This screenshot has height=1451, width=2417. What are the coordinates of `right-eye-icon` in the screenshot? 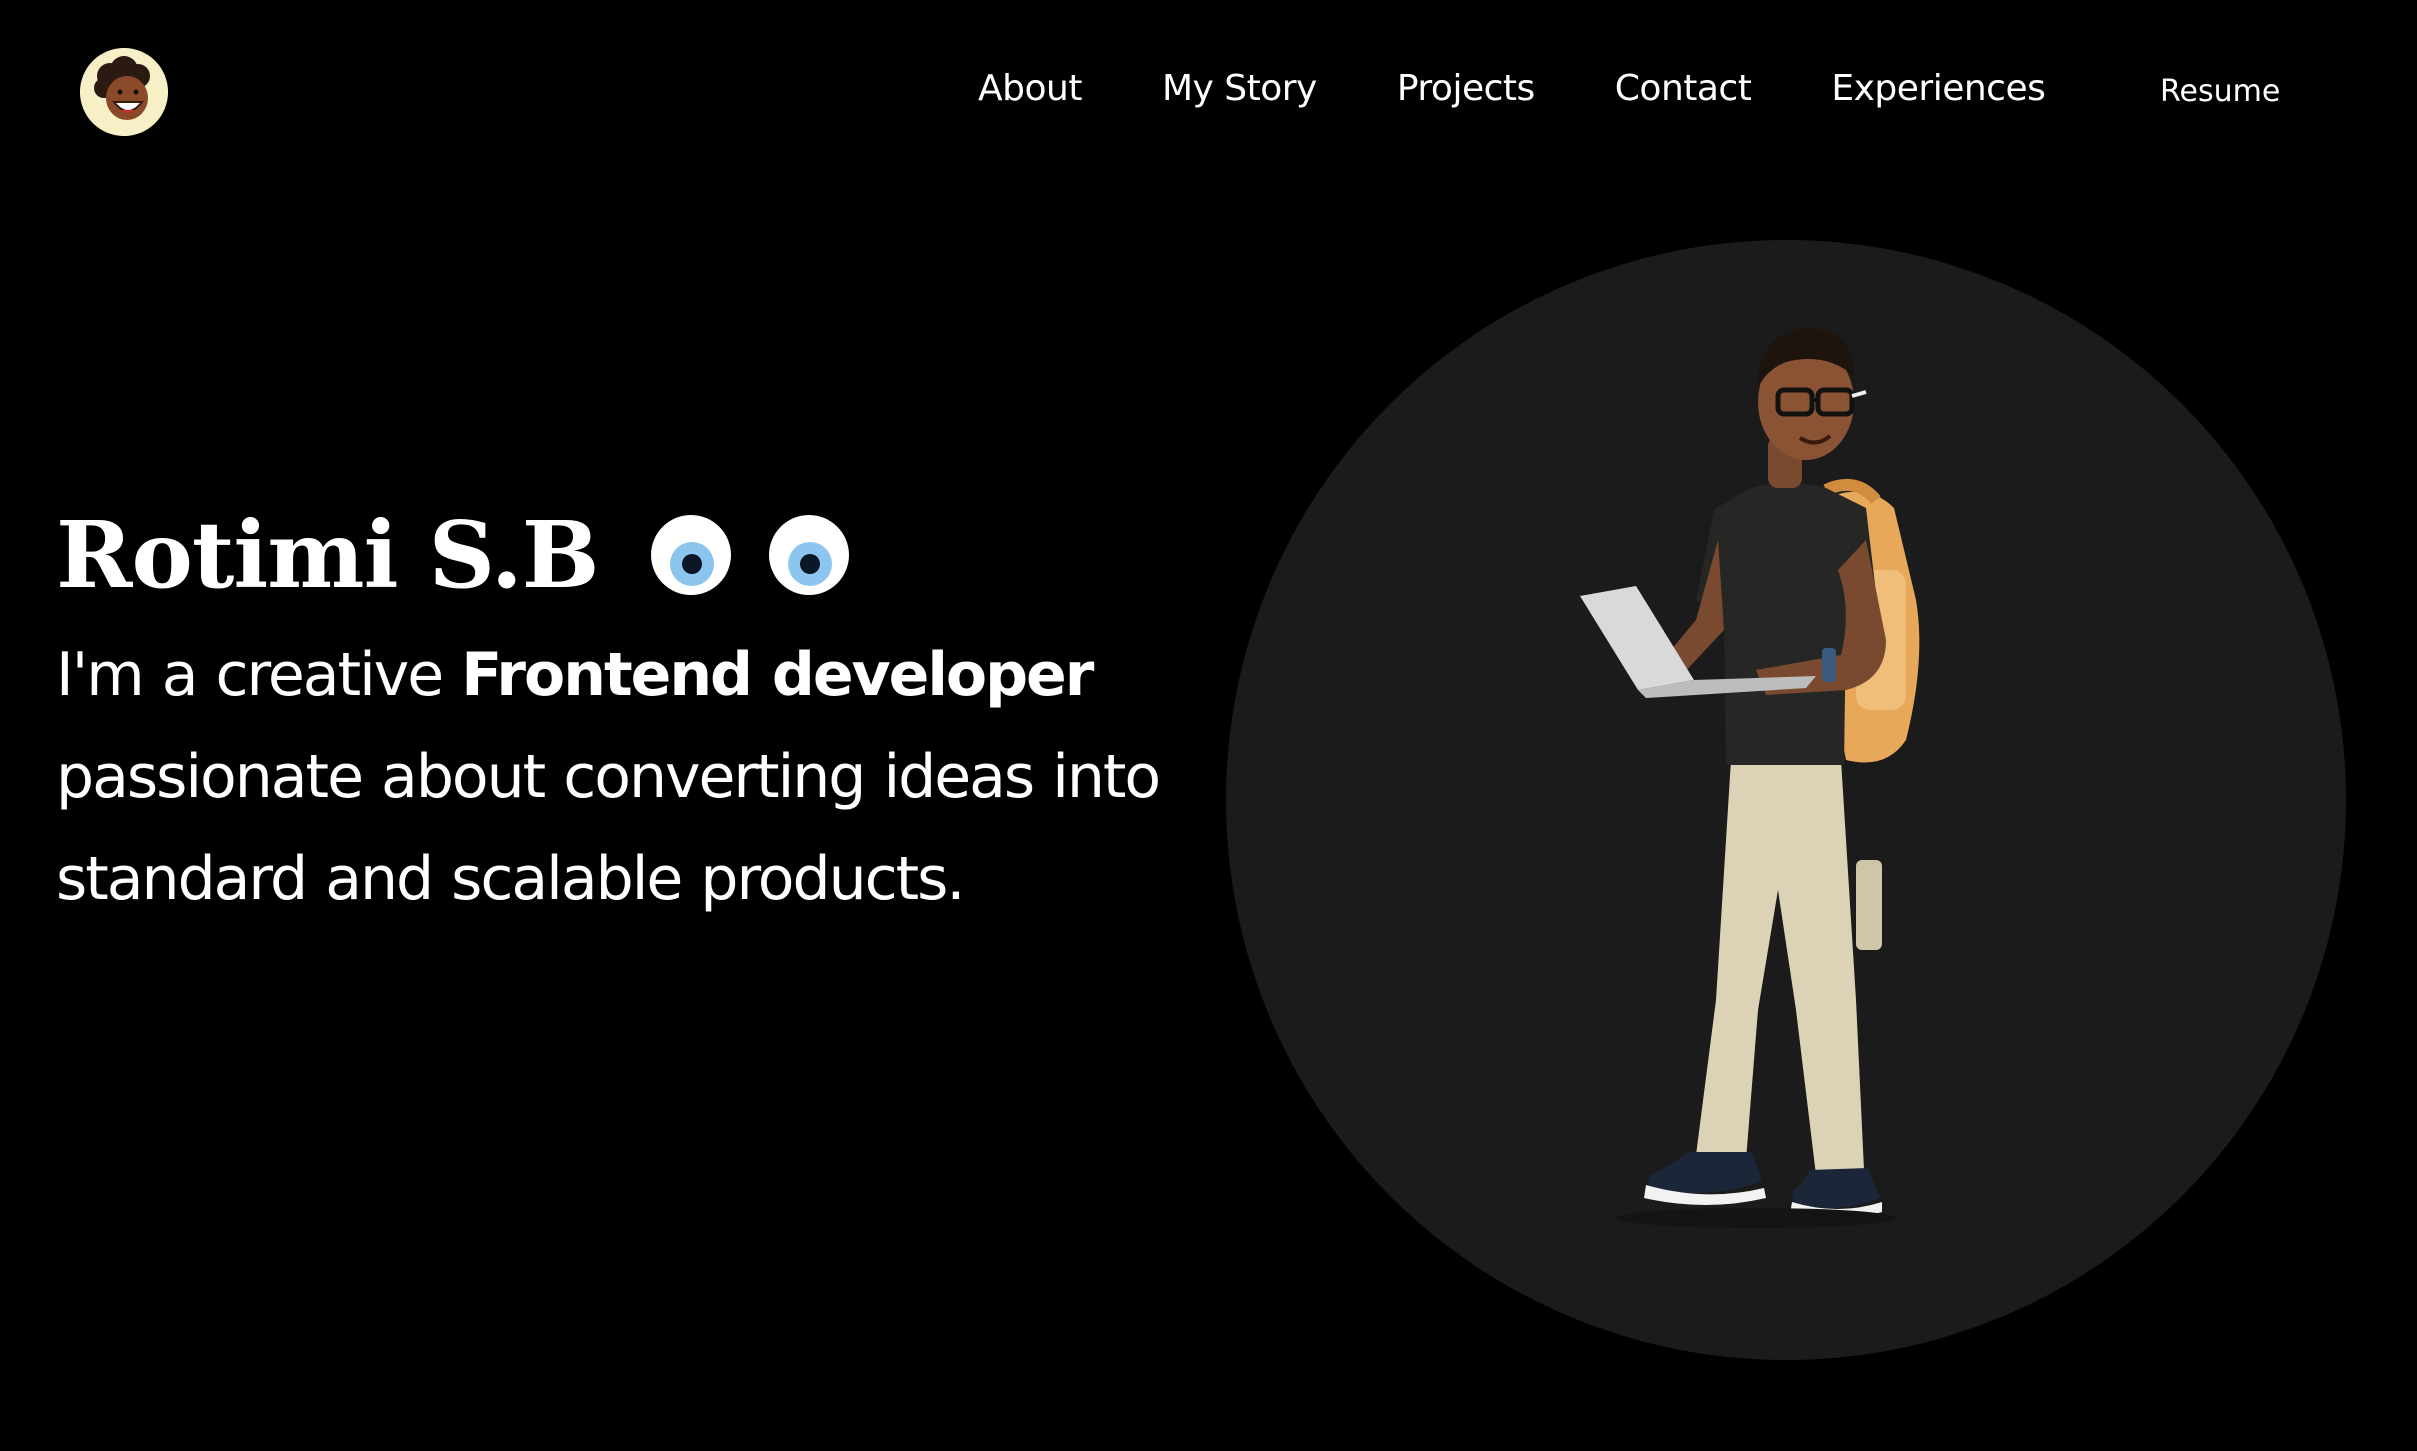 It's located at (808, 555).